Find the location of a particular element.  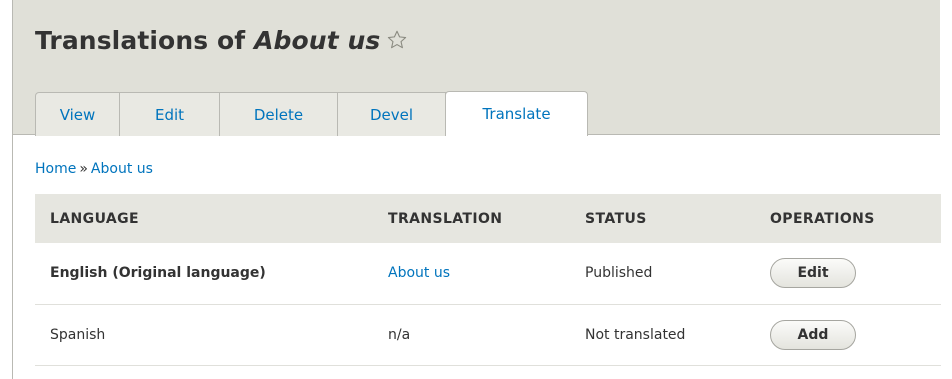

add-button: Add is located at coordinates (813, 334).